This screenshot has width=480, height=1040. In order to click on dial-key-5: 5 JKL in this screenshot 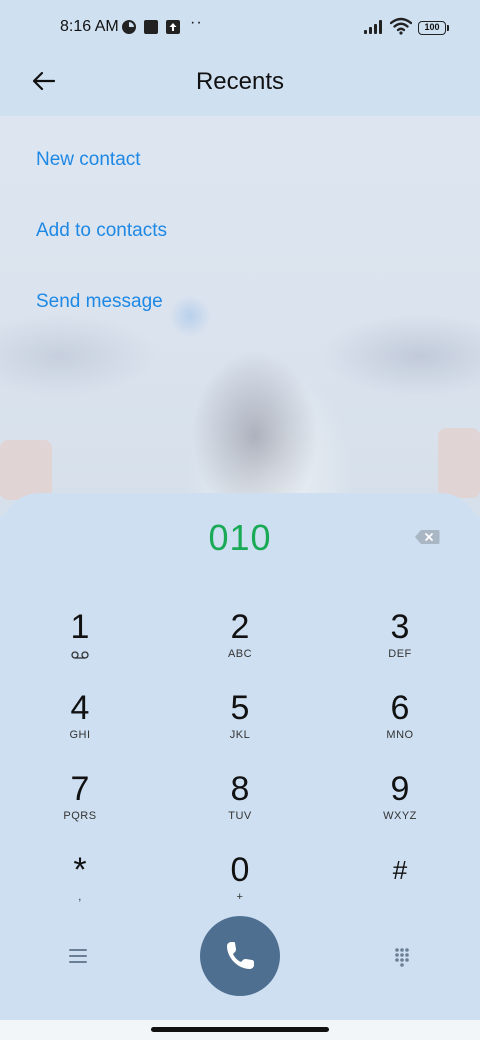, I will do `click(240, 724)`.